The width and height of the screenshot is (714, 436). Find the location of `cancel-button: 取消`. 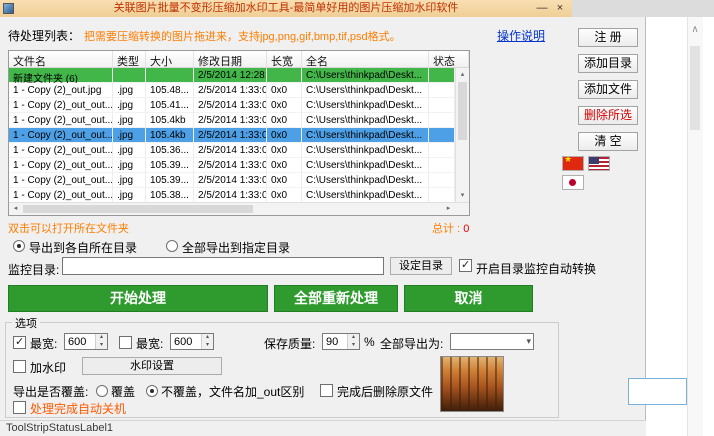

cancel-button: 取消 is located at coordinates (468, 298).